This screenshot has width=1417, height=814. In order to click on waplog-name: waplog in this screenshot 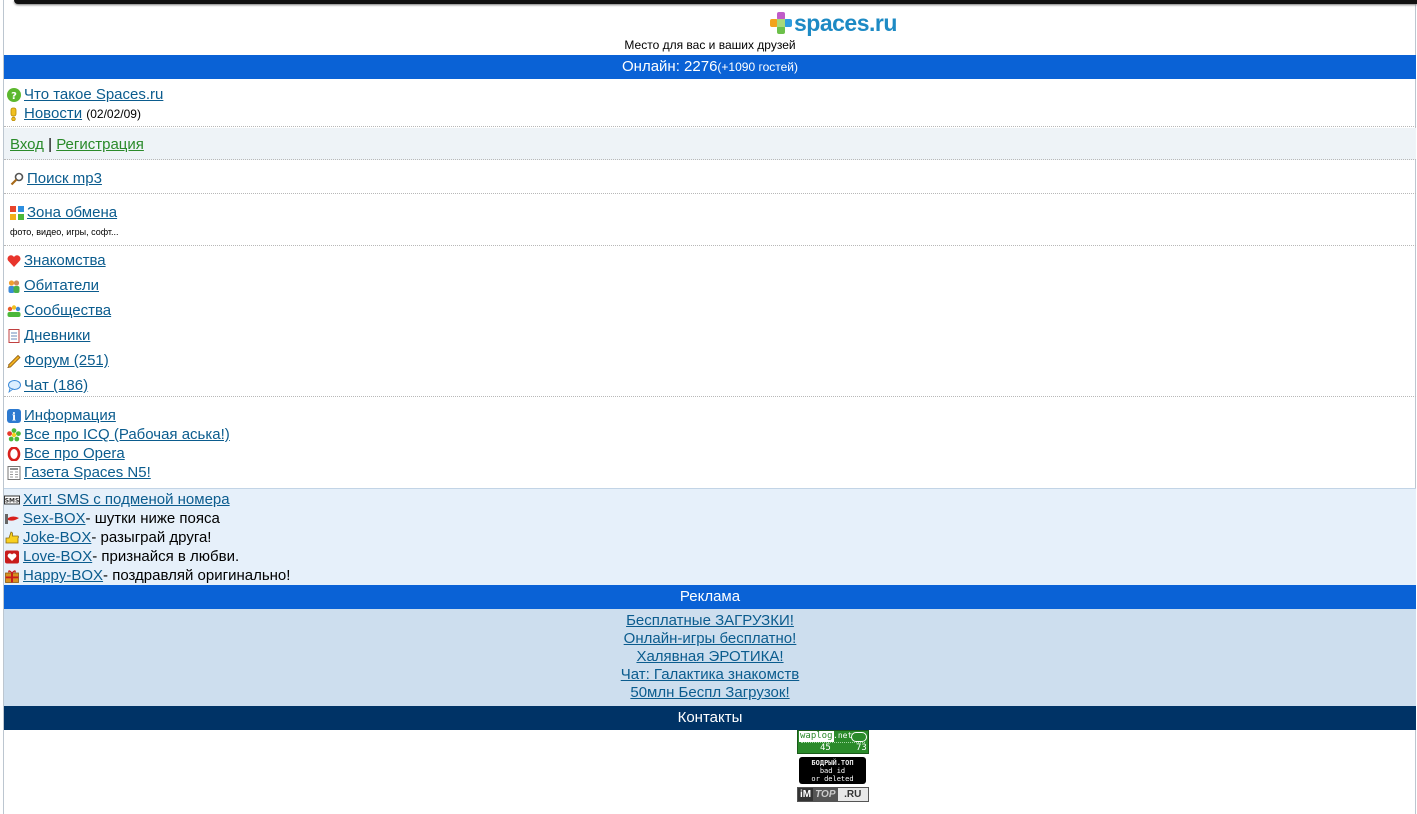, I will do `click(816, 736)`.